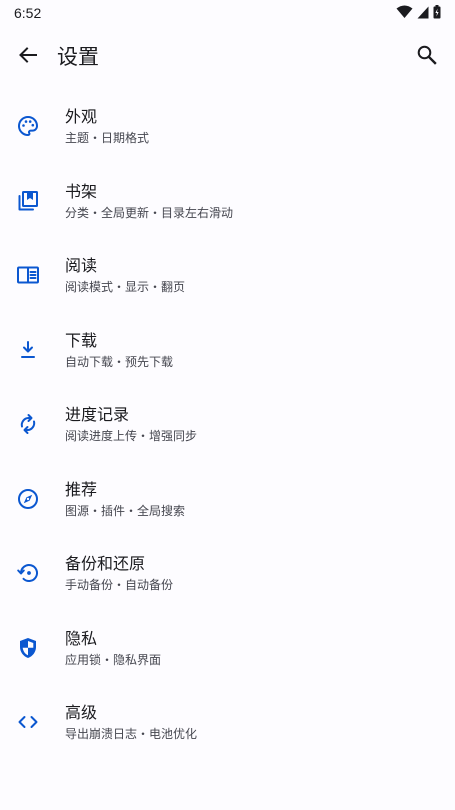 The image size is (455, 810). What do you see at coordinates (227, 277) in the screenshot?
I see `settings-item-reader: 阅读 阅读模式・显示・翻页` at bounding box center [227, 277].